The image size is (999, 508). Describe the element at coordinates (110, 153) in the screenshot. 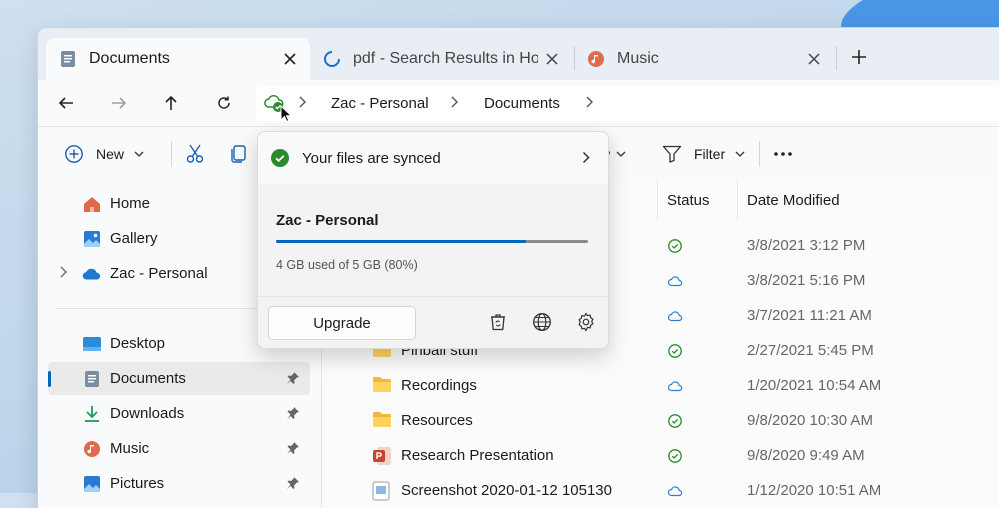

I see `new-button-label: New` at that location.